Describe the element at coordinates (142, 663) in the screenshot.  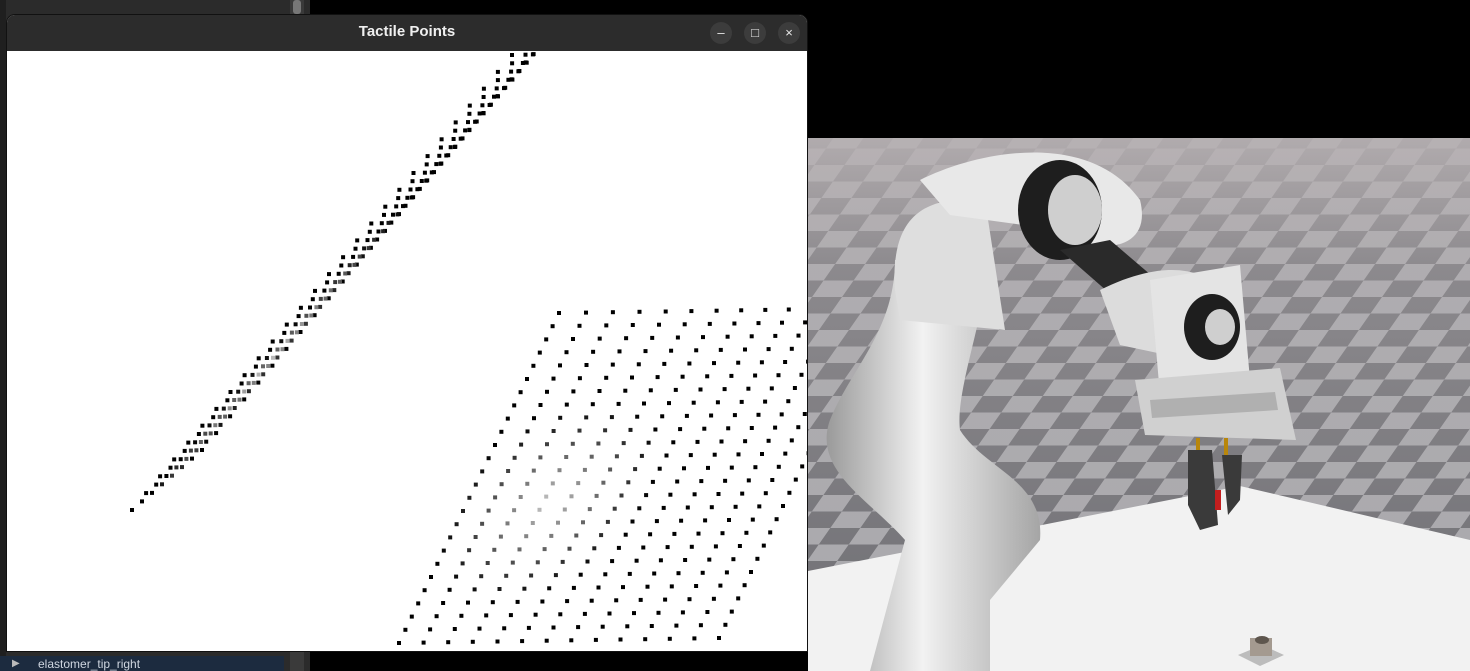
I see `tree-item-elastomer-tip-right: ▶ elastomer_tip_right` at that location.